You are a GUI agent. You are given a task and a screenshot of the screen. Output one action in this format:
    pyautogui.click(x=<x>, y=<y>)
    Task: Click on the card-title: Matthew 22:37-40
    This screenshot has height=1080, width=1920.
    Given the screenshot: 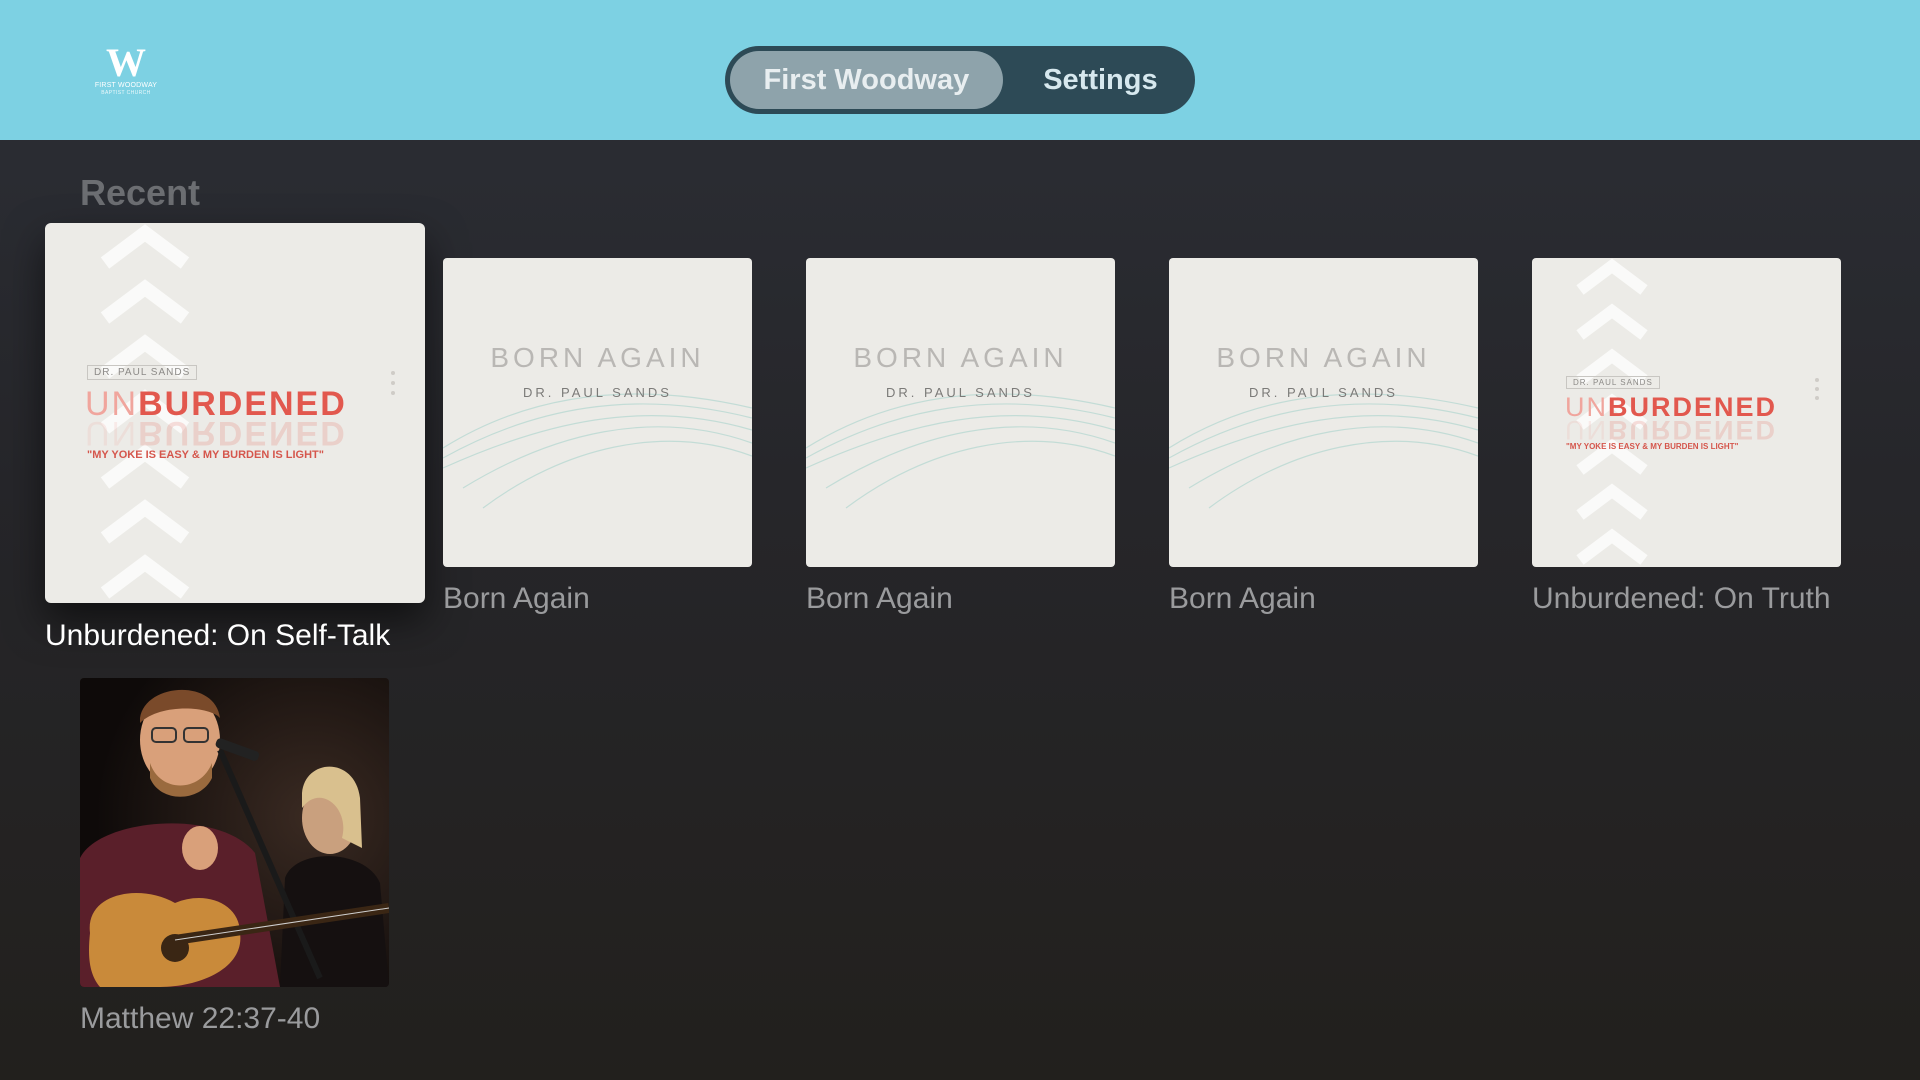 What is the action you would take?
    pyautogui.click(x=200, y=1018)
    